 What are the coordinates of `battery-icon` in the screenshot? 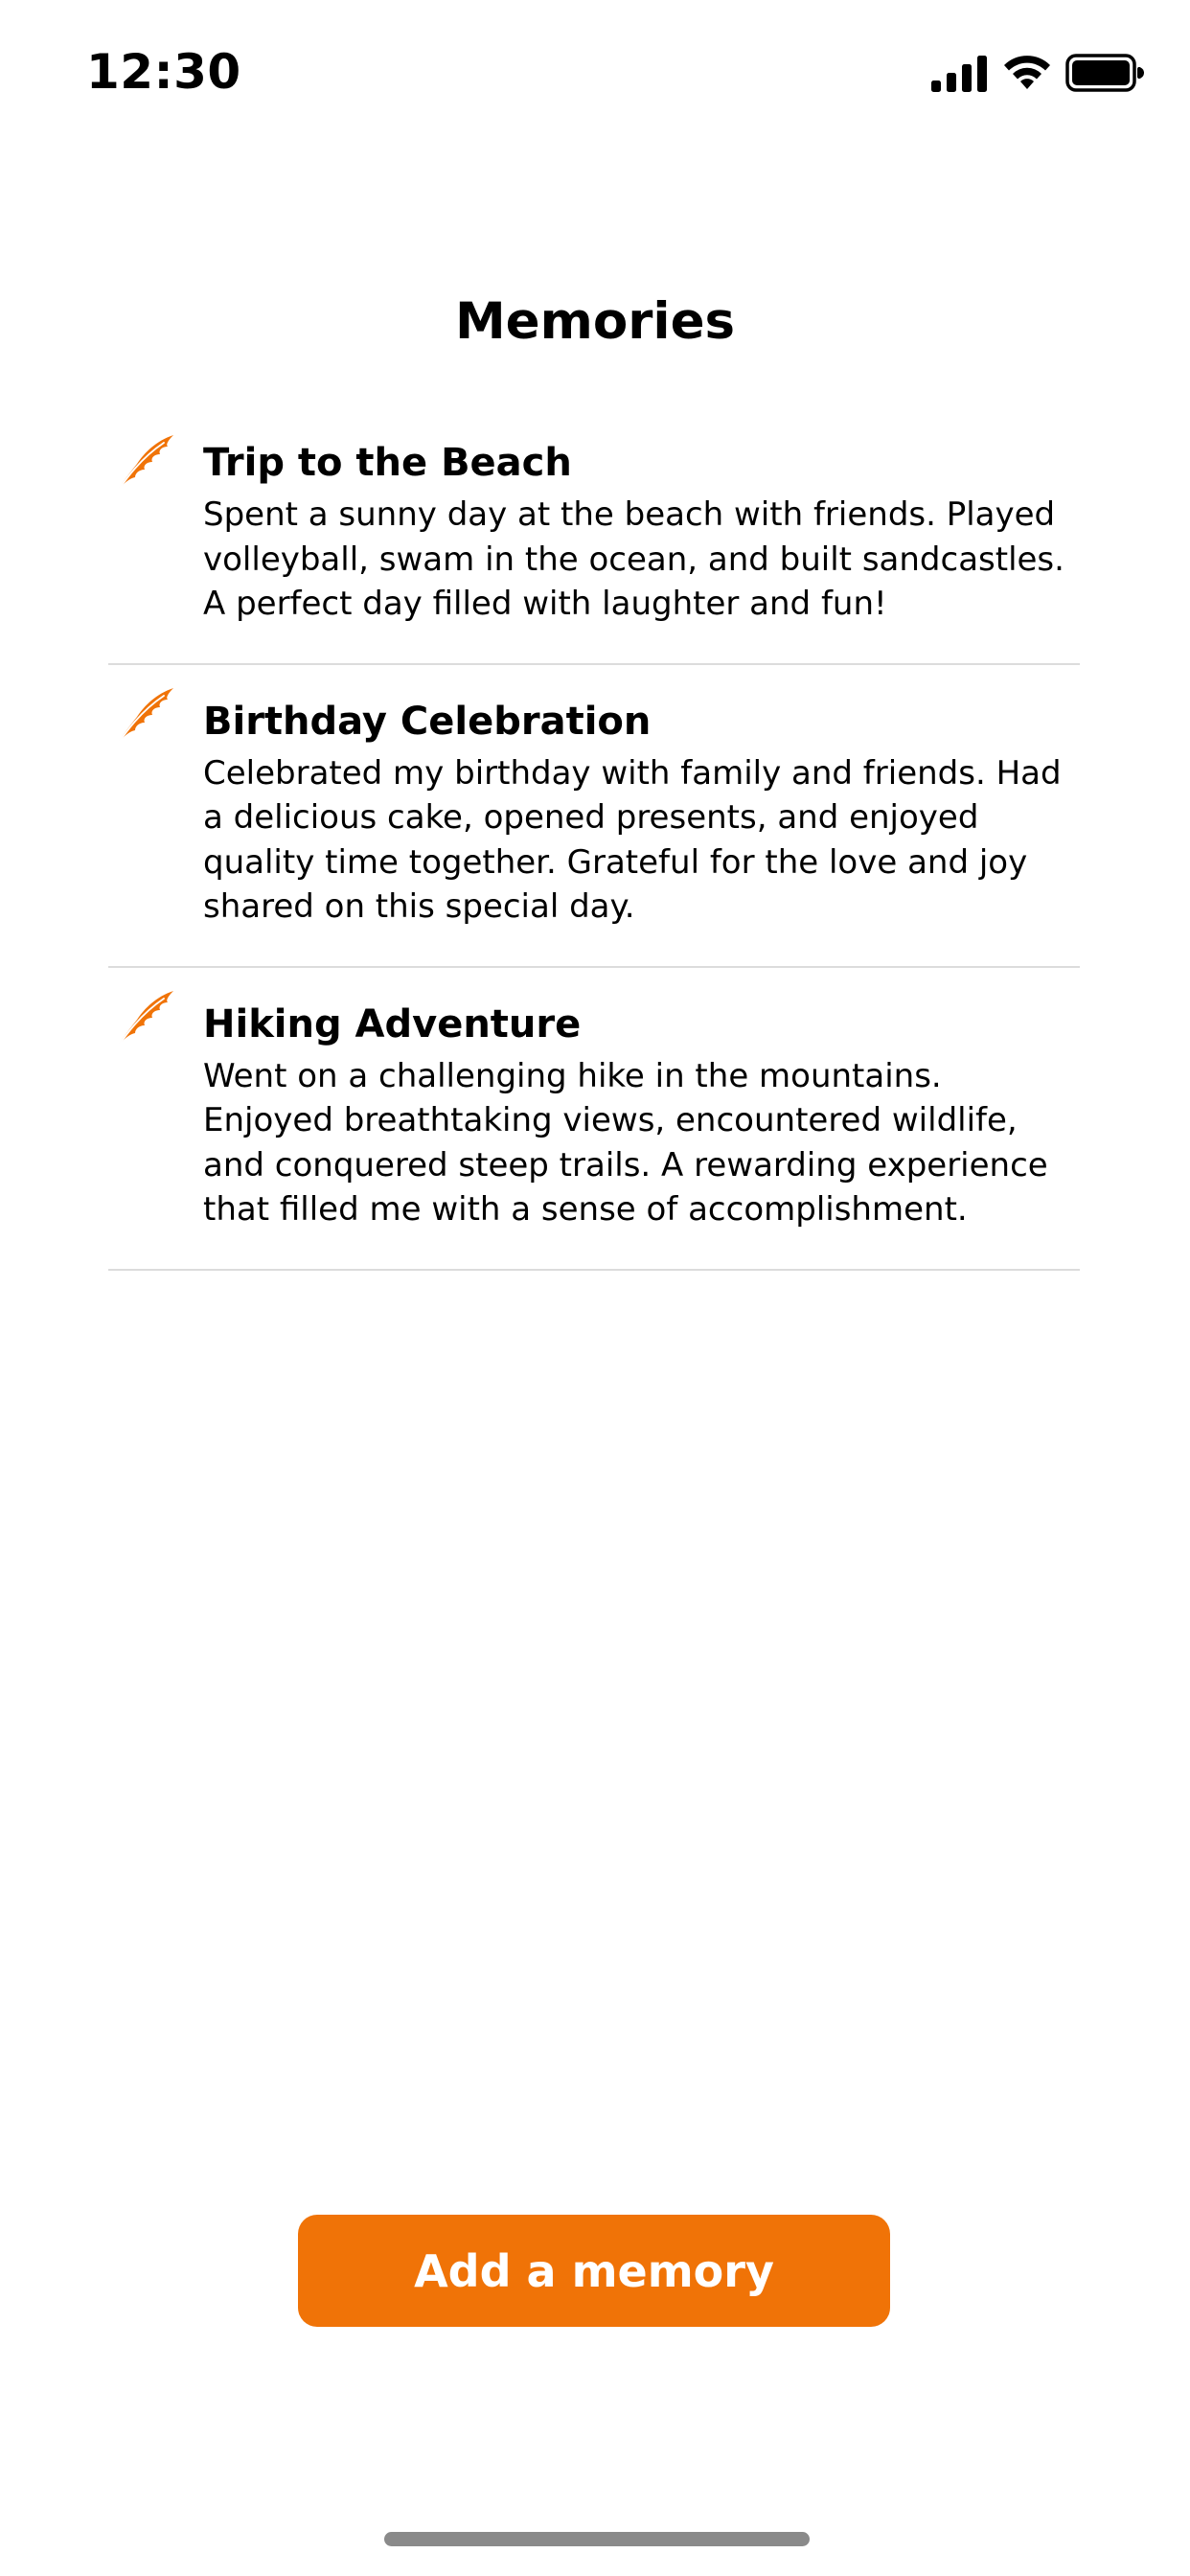 It's located at (1104, 73).